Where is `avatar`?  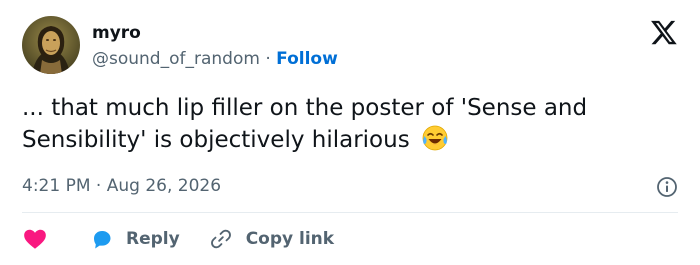
avatar is located at coordinates (51, 45).